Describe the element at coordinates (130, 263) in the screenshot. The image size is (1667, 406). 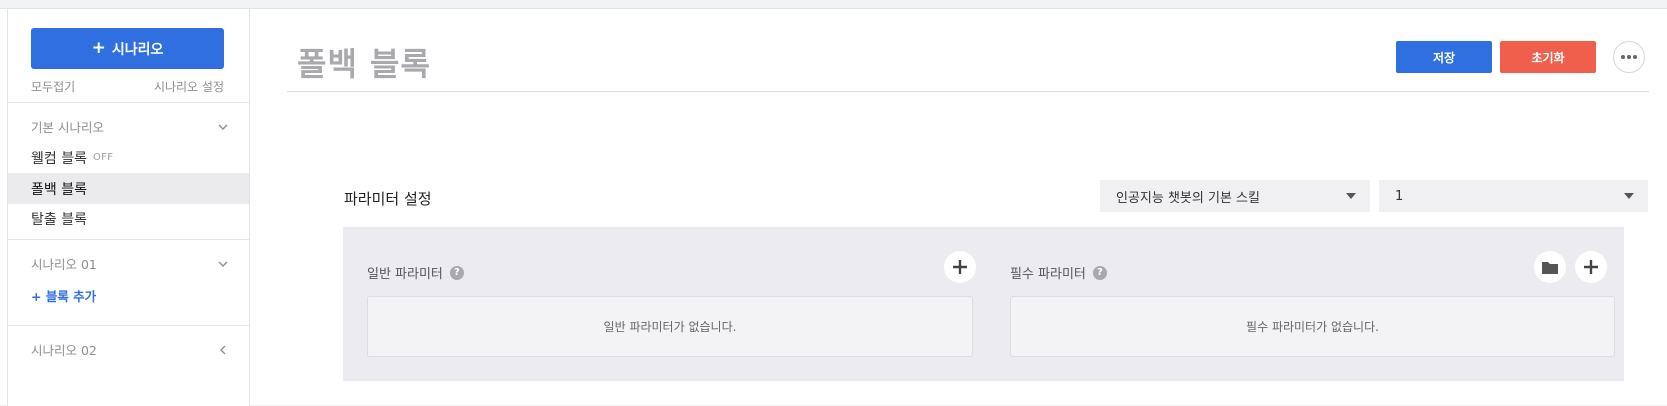
I see `scenario-group-01: 시나리오 01` at that location.